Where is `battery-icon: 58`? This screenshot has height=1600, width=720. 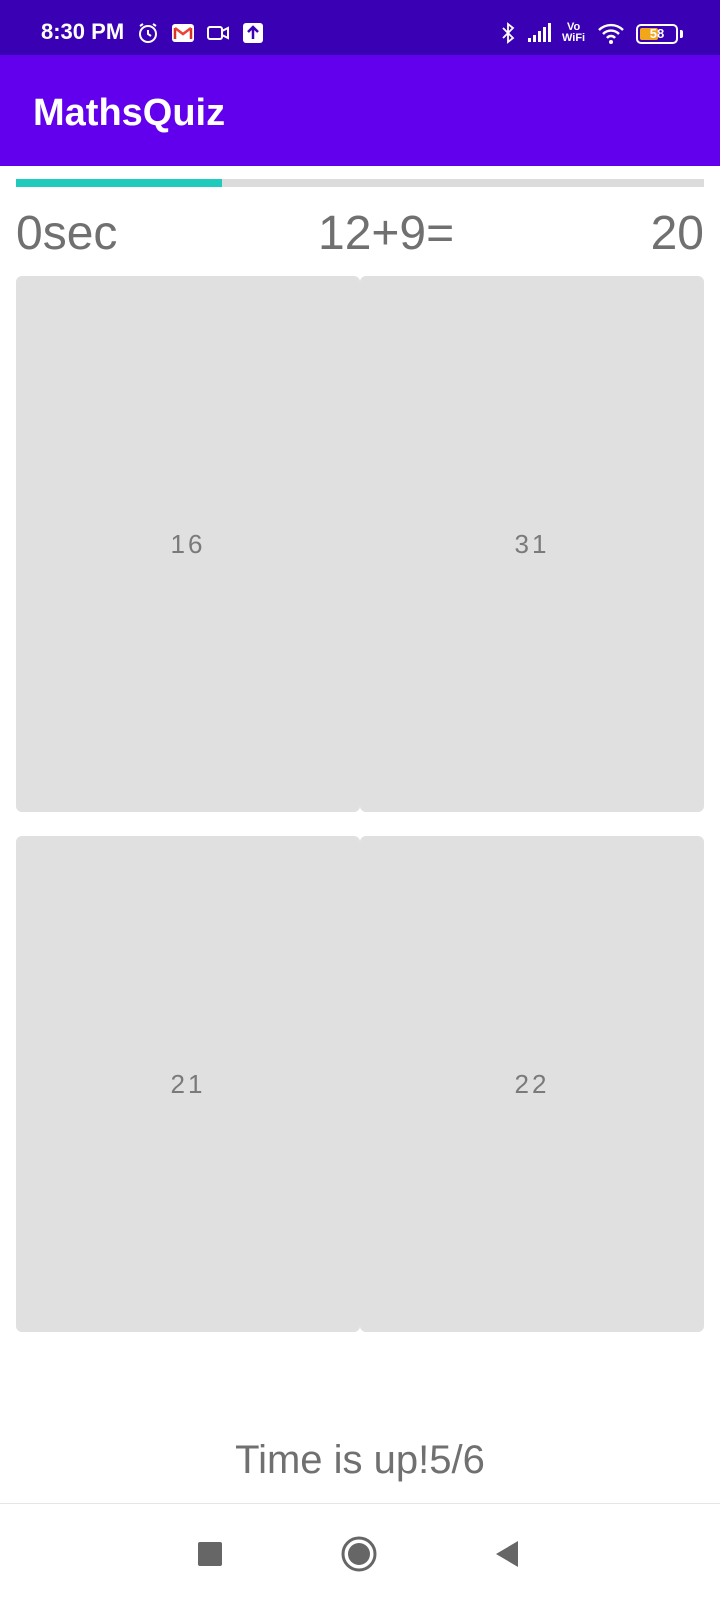 battery-icon: 58 is located at coordinates (657, 34).